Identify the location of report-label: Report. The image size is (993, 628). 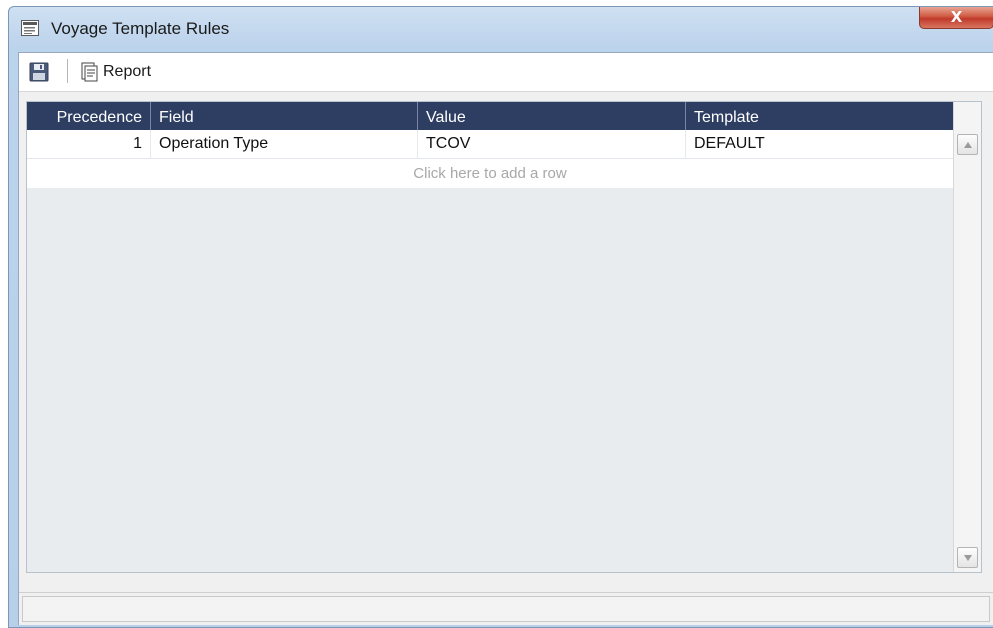
(127, 71).